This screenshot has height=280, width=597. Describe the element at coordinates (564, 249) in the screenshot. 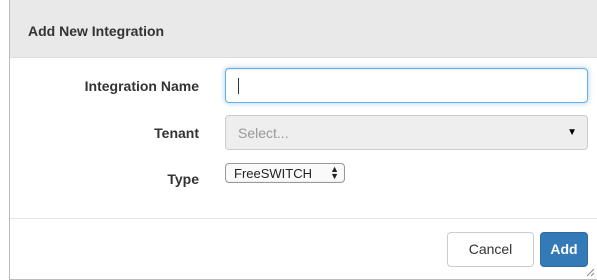

I see `add-button: Add` at that location.